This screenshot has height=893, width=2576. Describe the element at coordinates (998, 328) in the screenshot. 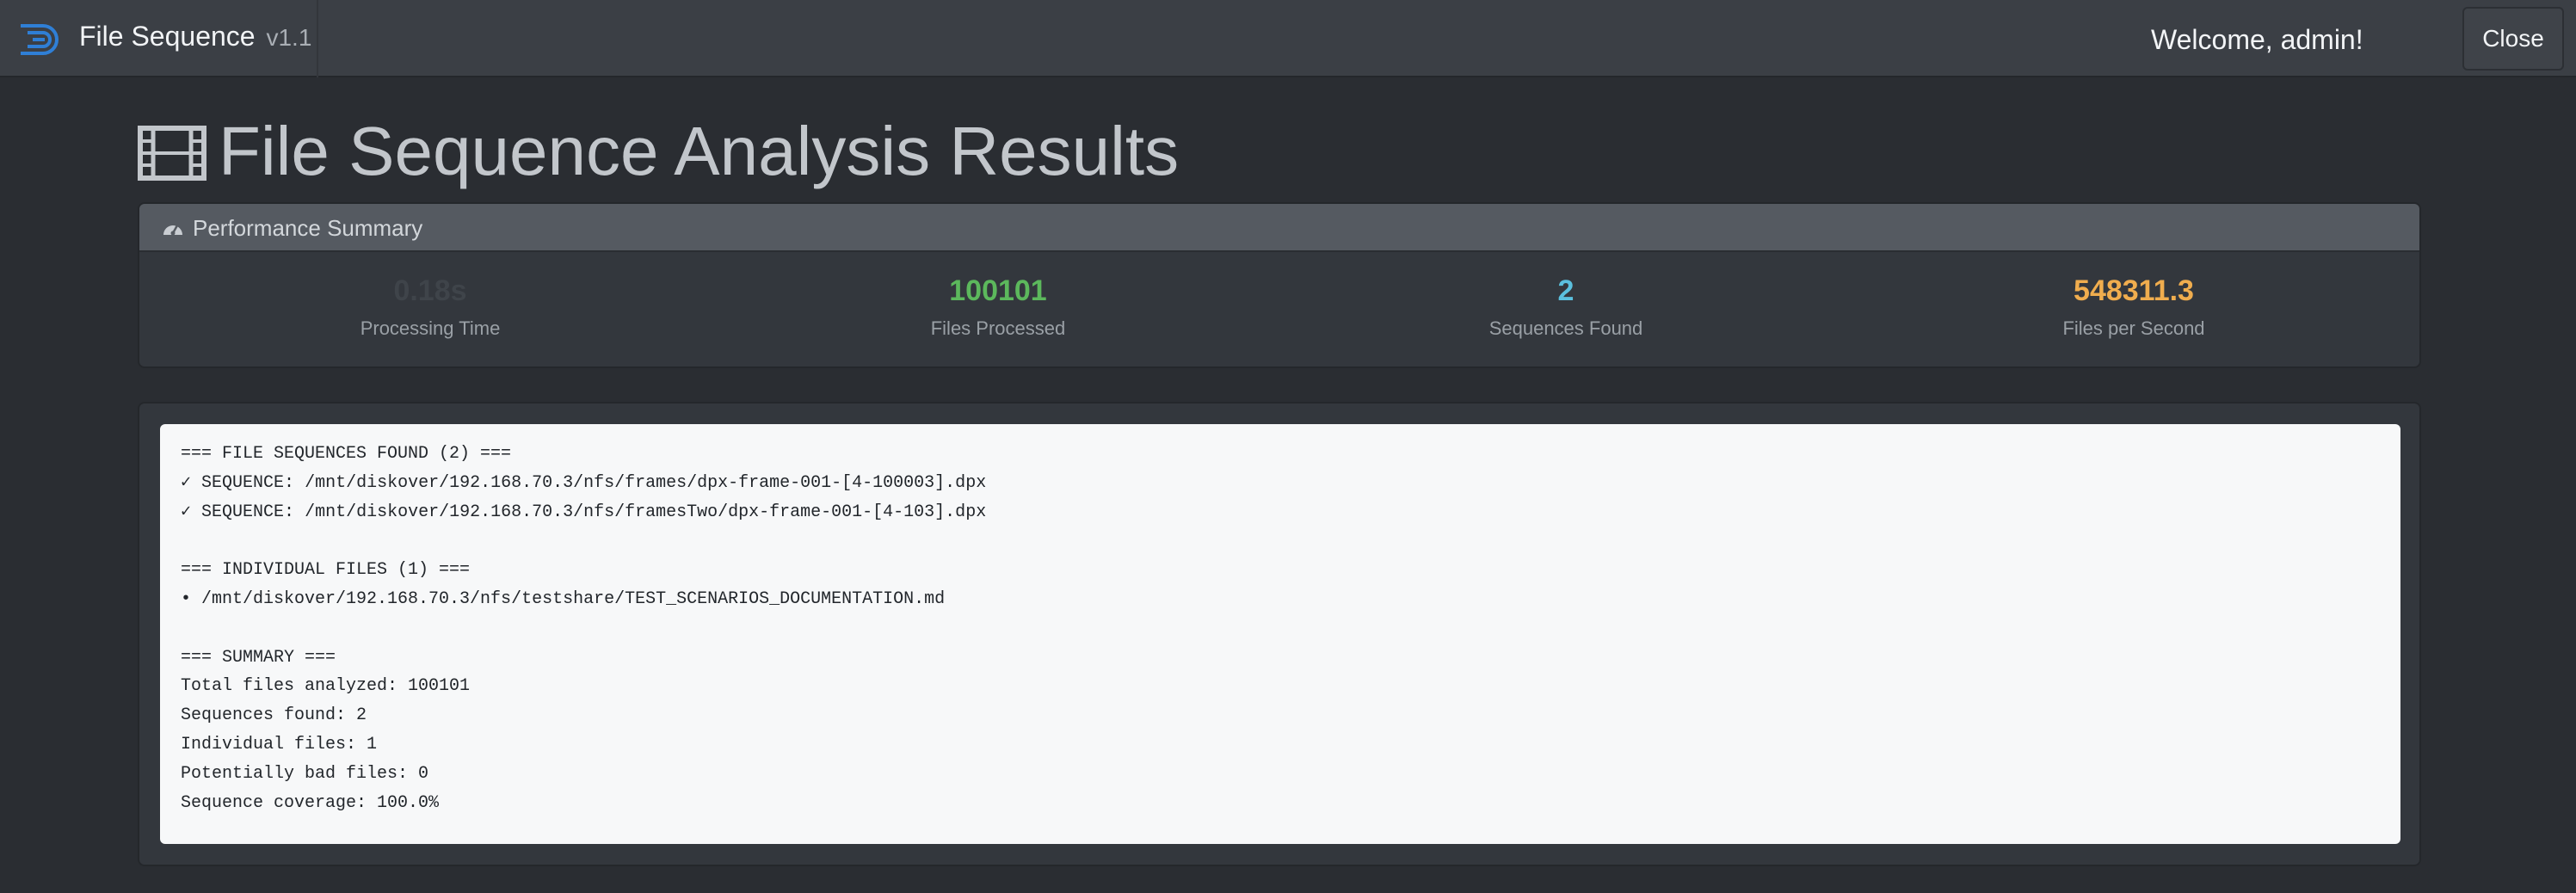

I see `stat-label: Files Processed` at that location.